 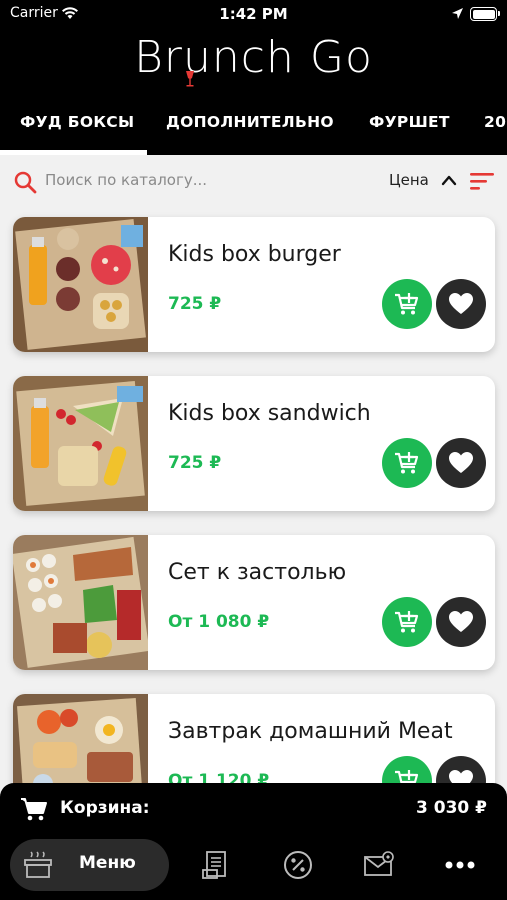 What do you see at coordinates (195, 180) in the screenshot?
I see `search-input` at bounding box center [195, 180].